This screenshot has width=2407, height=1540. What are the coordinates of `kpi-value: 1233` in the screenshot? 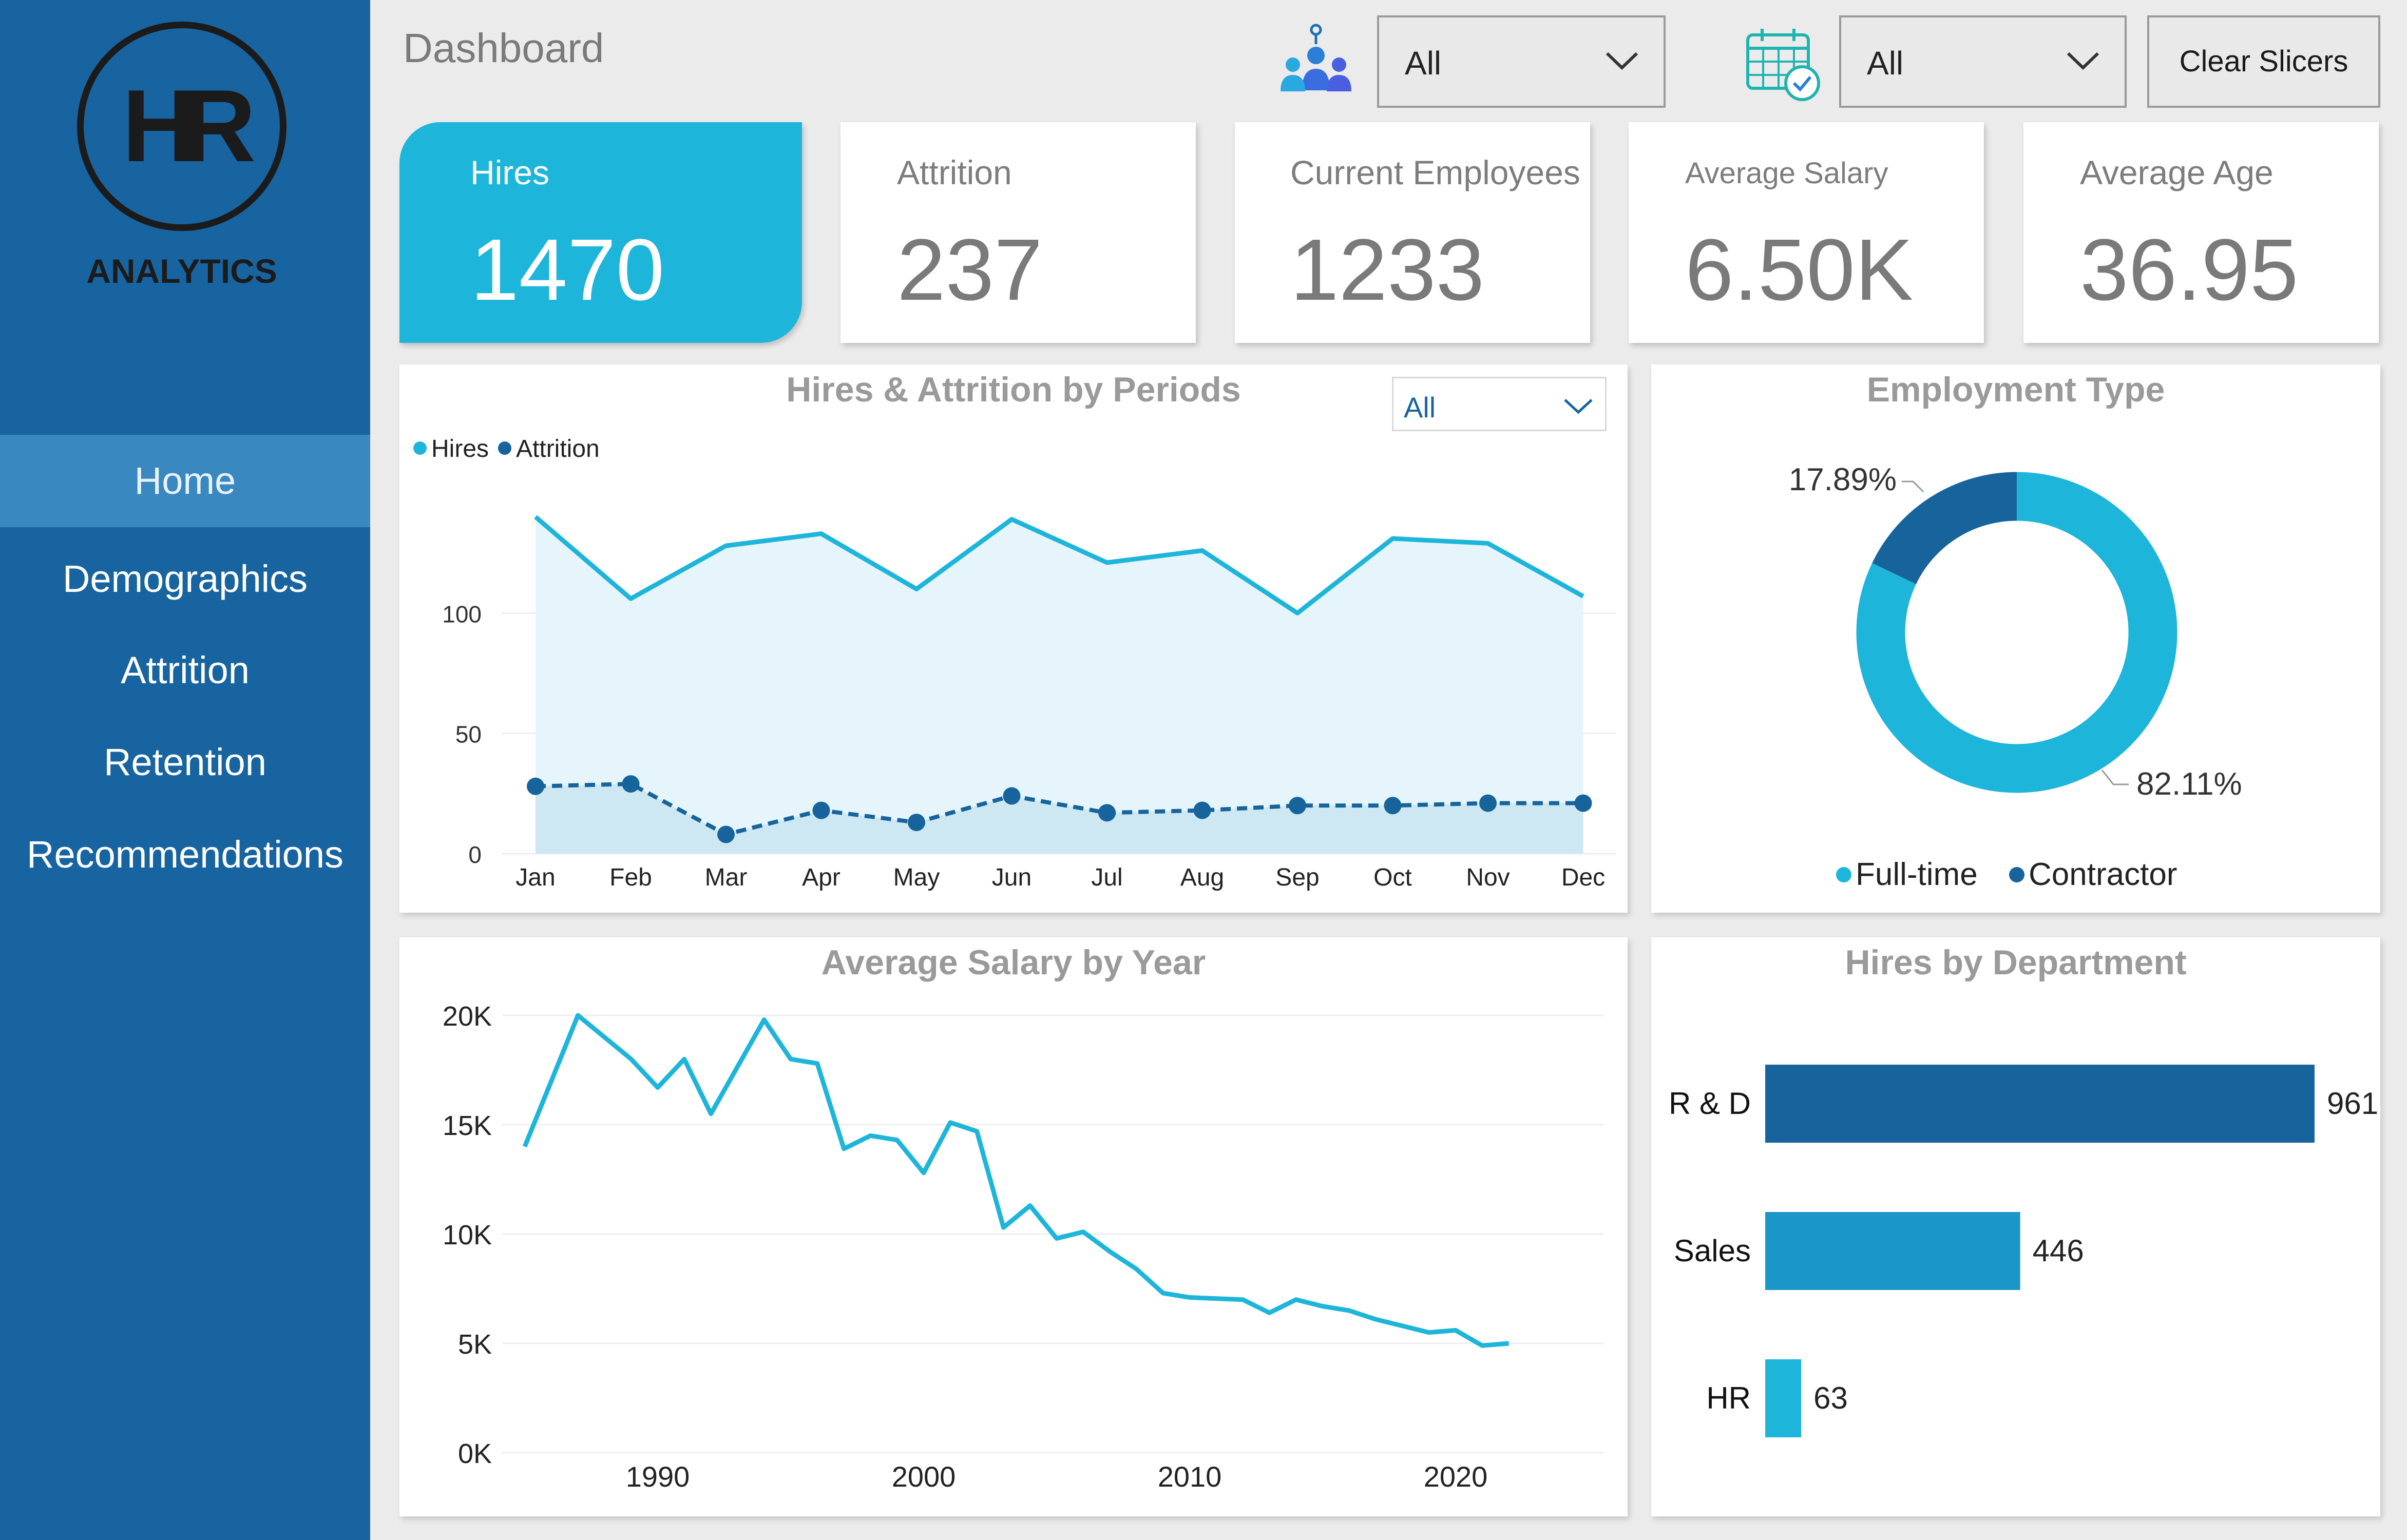 It's located at (1387, 270).